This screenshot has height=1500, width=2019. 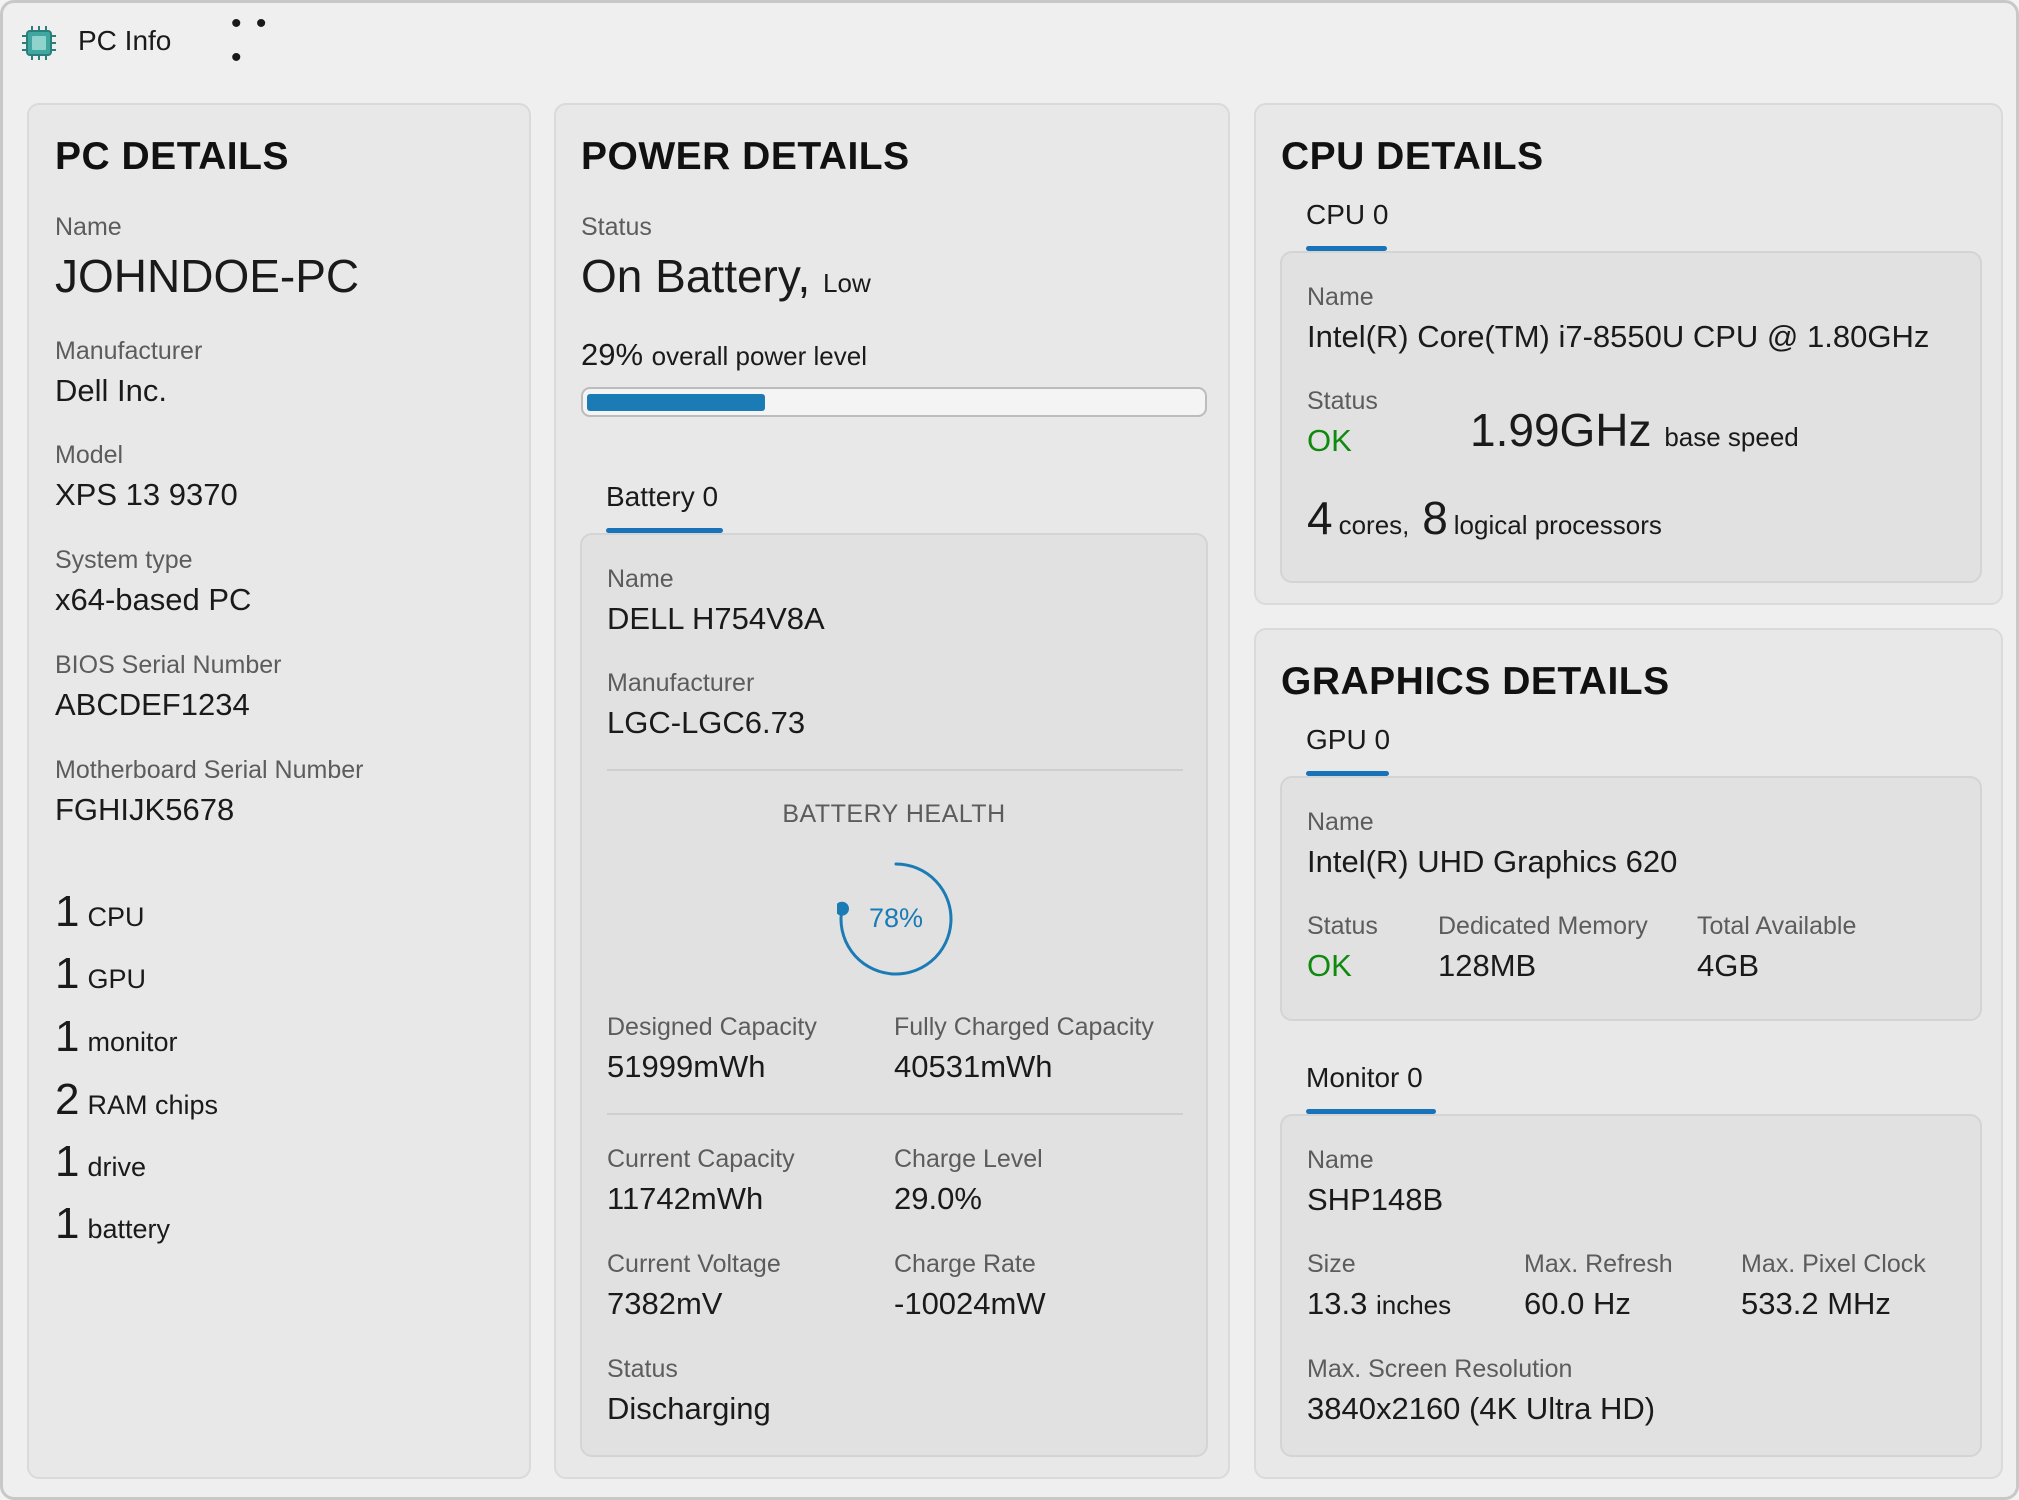 What do you see at coordinates (153, 1105) in the screenshot?
I see `count-text: RAM chips` at bounding box center [153, 1105].